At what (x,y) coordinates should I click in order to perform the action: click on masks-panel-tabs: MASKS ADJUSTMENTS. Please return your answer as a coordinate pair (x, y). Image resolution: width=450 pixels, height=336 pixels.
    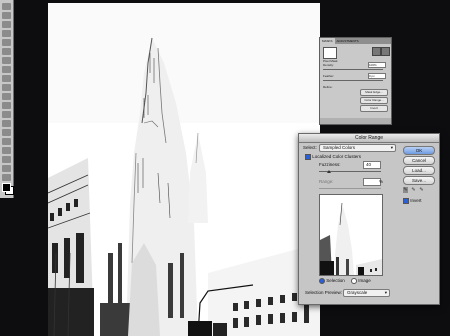
    Looking at the image, I should click on (355, 41).